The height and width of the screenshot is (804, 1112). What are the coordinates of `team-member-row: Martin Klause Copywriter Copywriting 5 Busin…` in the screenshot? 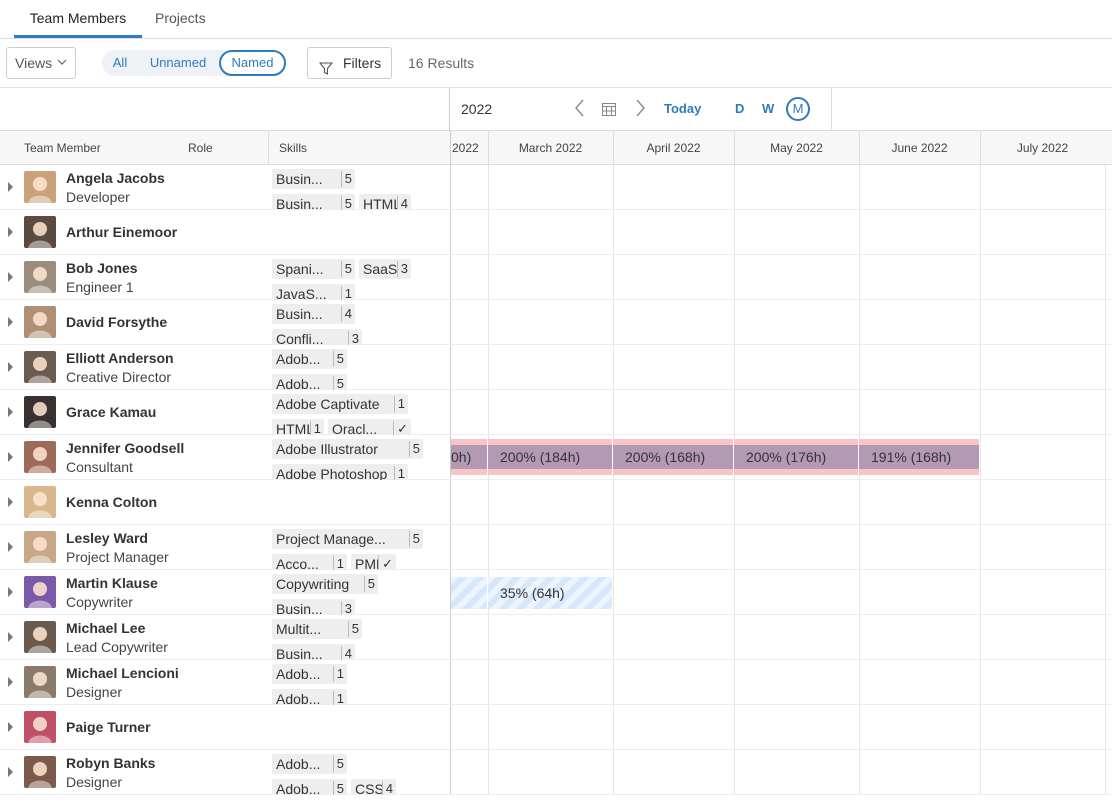 It's located at (556, 592).